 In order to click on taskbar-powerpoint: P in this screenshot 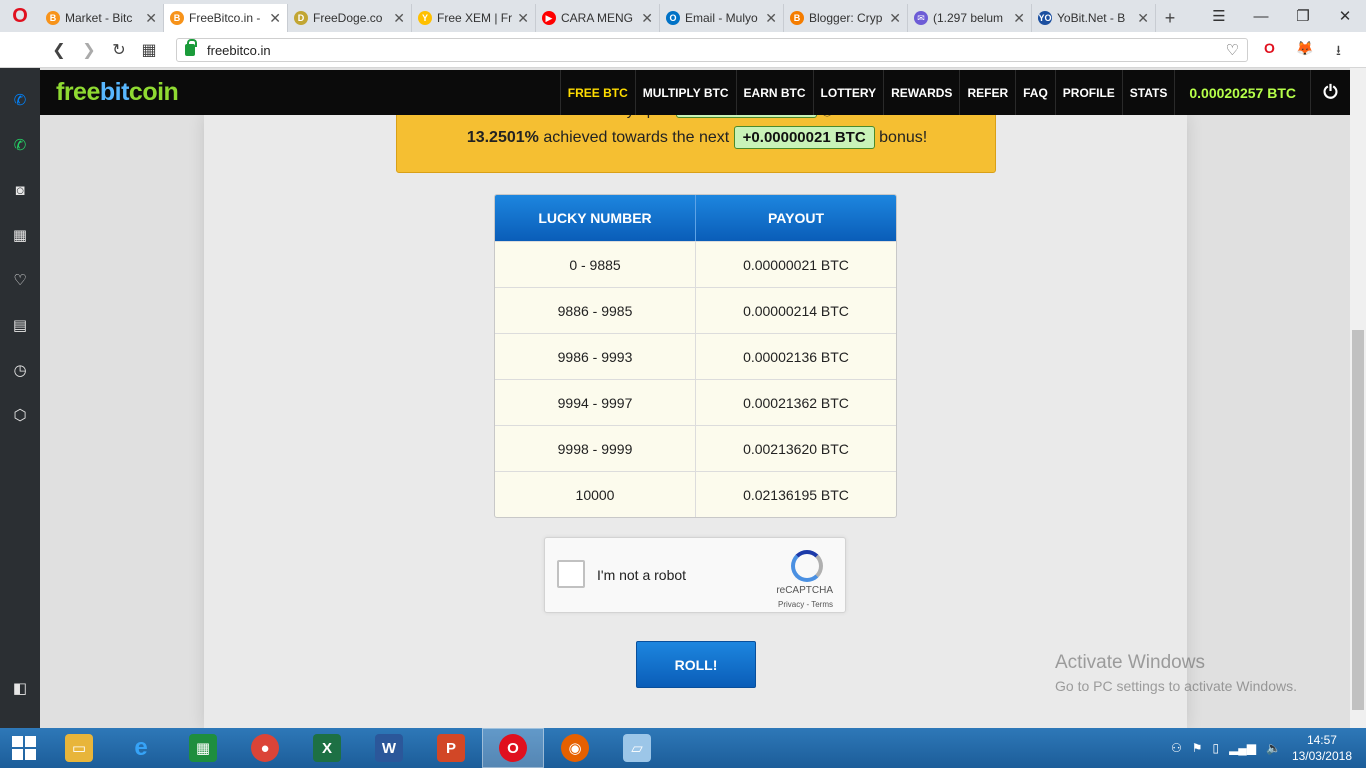, I will do `click(451, 748)`.